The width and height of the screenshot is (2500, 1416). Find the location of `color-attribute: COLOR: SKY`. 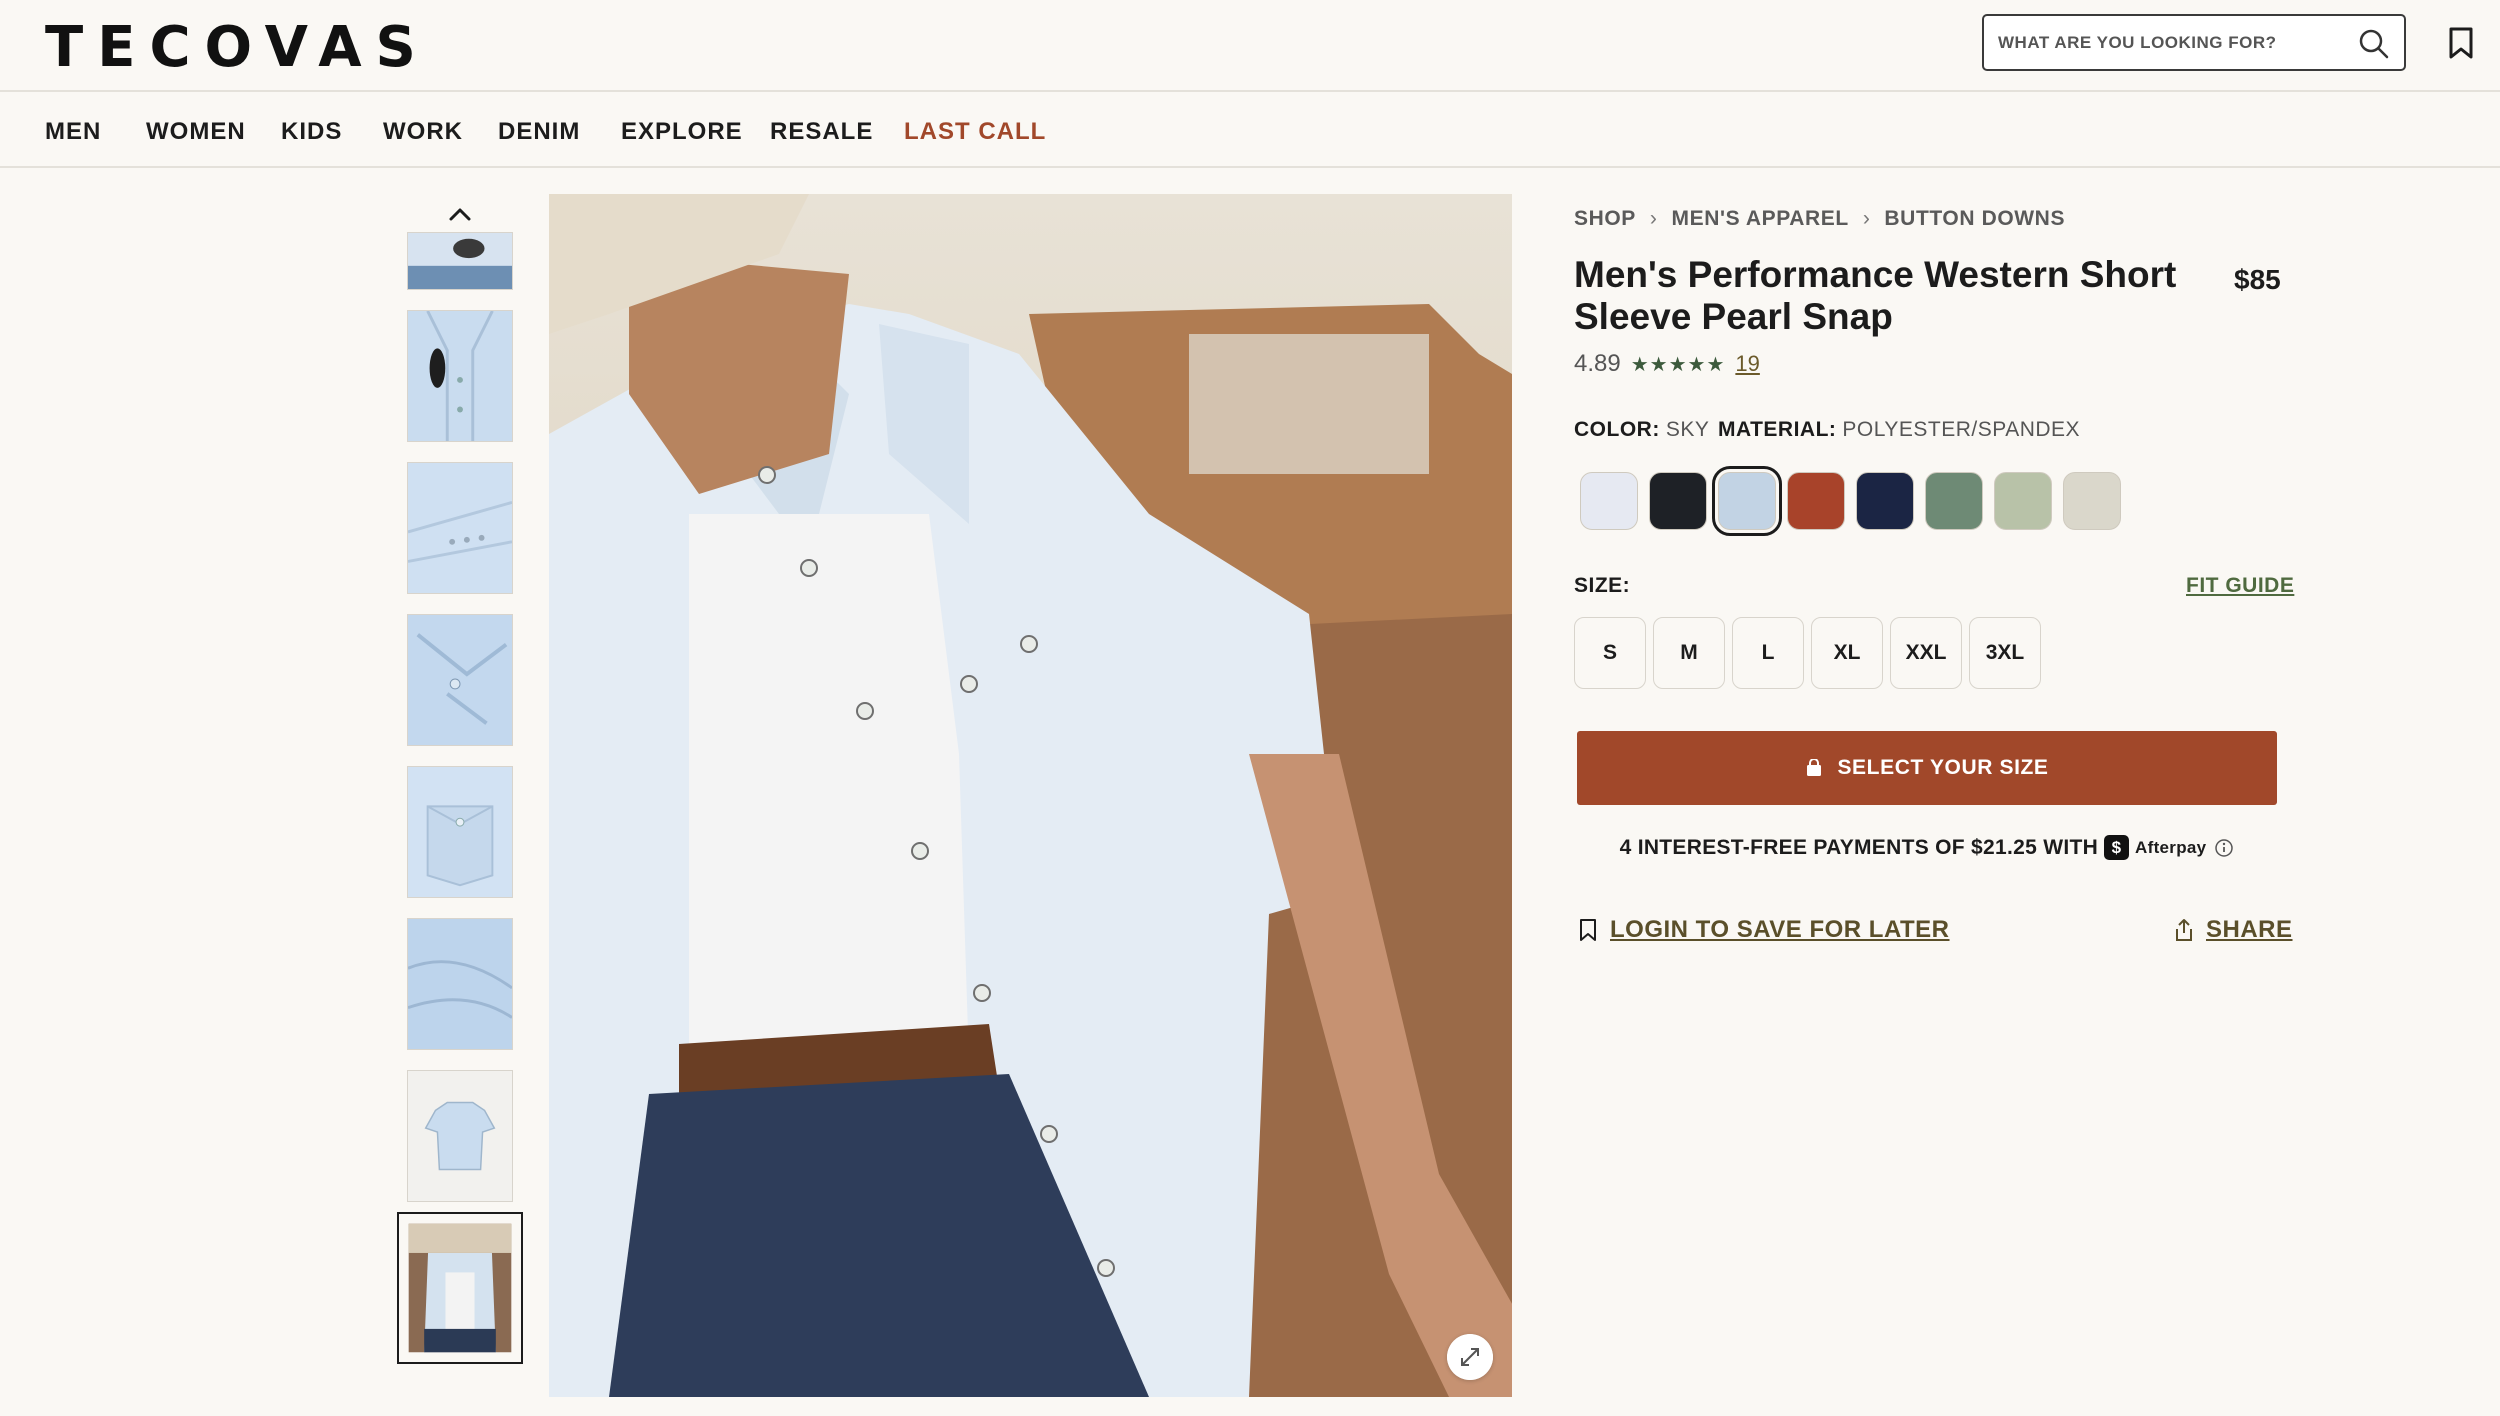

color-attribute: COLOR: SKY is located at coordinates (1641, 430).